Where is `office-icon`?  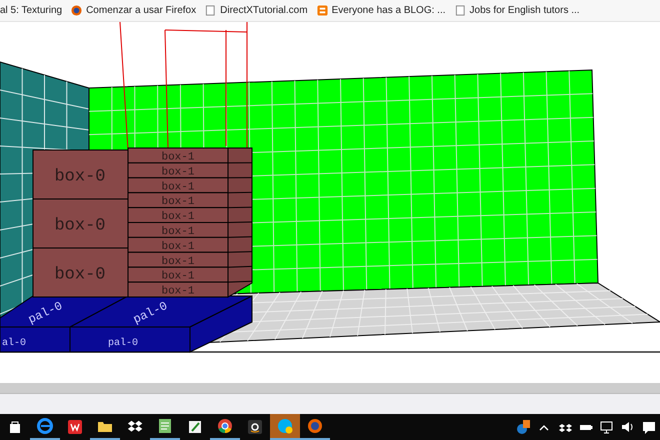 office-icon is located at coordinates (75, 427).